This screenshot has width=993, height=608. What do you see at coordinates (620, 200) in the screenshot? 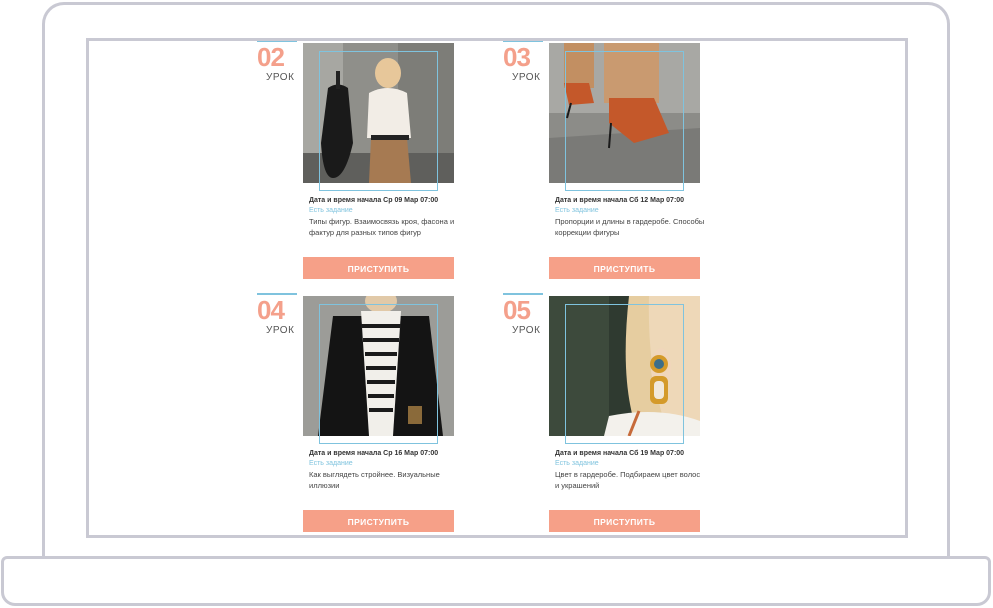
I see `lesson-date: Дата и время начала Сб 12 Мар 07:00` at bounding box center [620, 200].